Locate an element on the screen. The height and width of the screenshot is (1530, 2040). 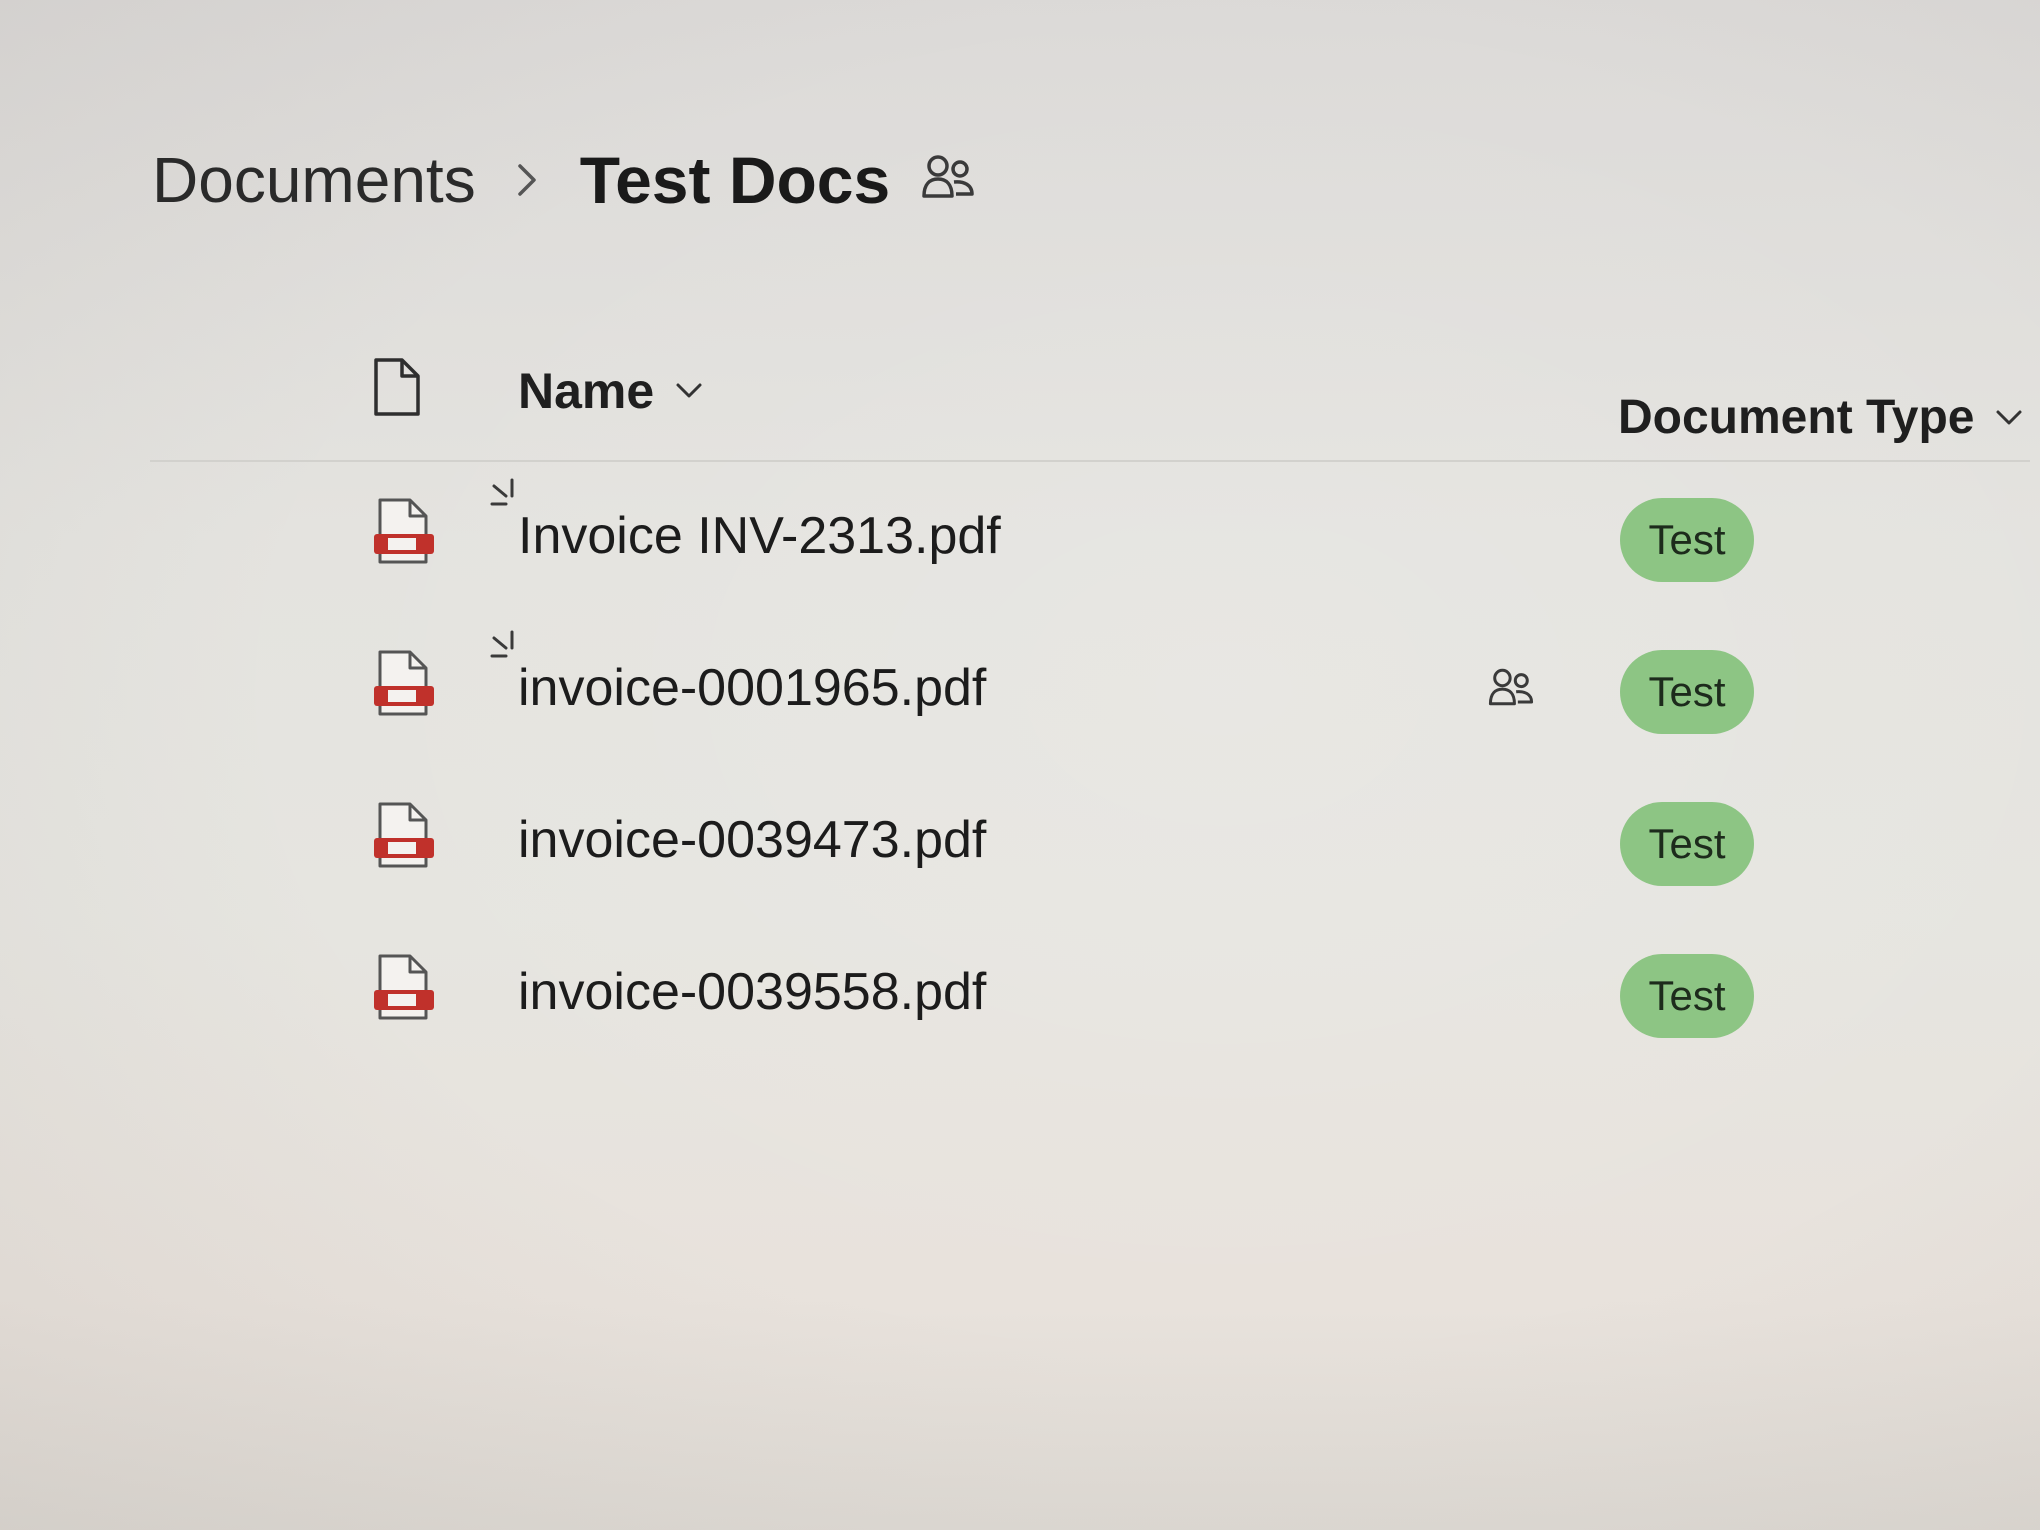
column-header-row: Name Document Type is located at coordinates (1090, 396).